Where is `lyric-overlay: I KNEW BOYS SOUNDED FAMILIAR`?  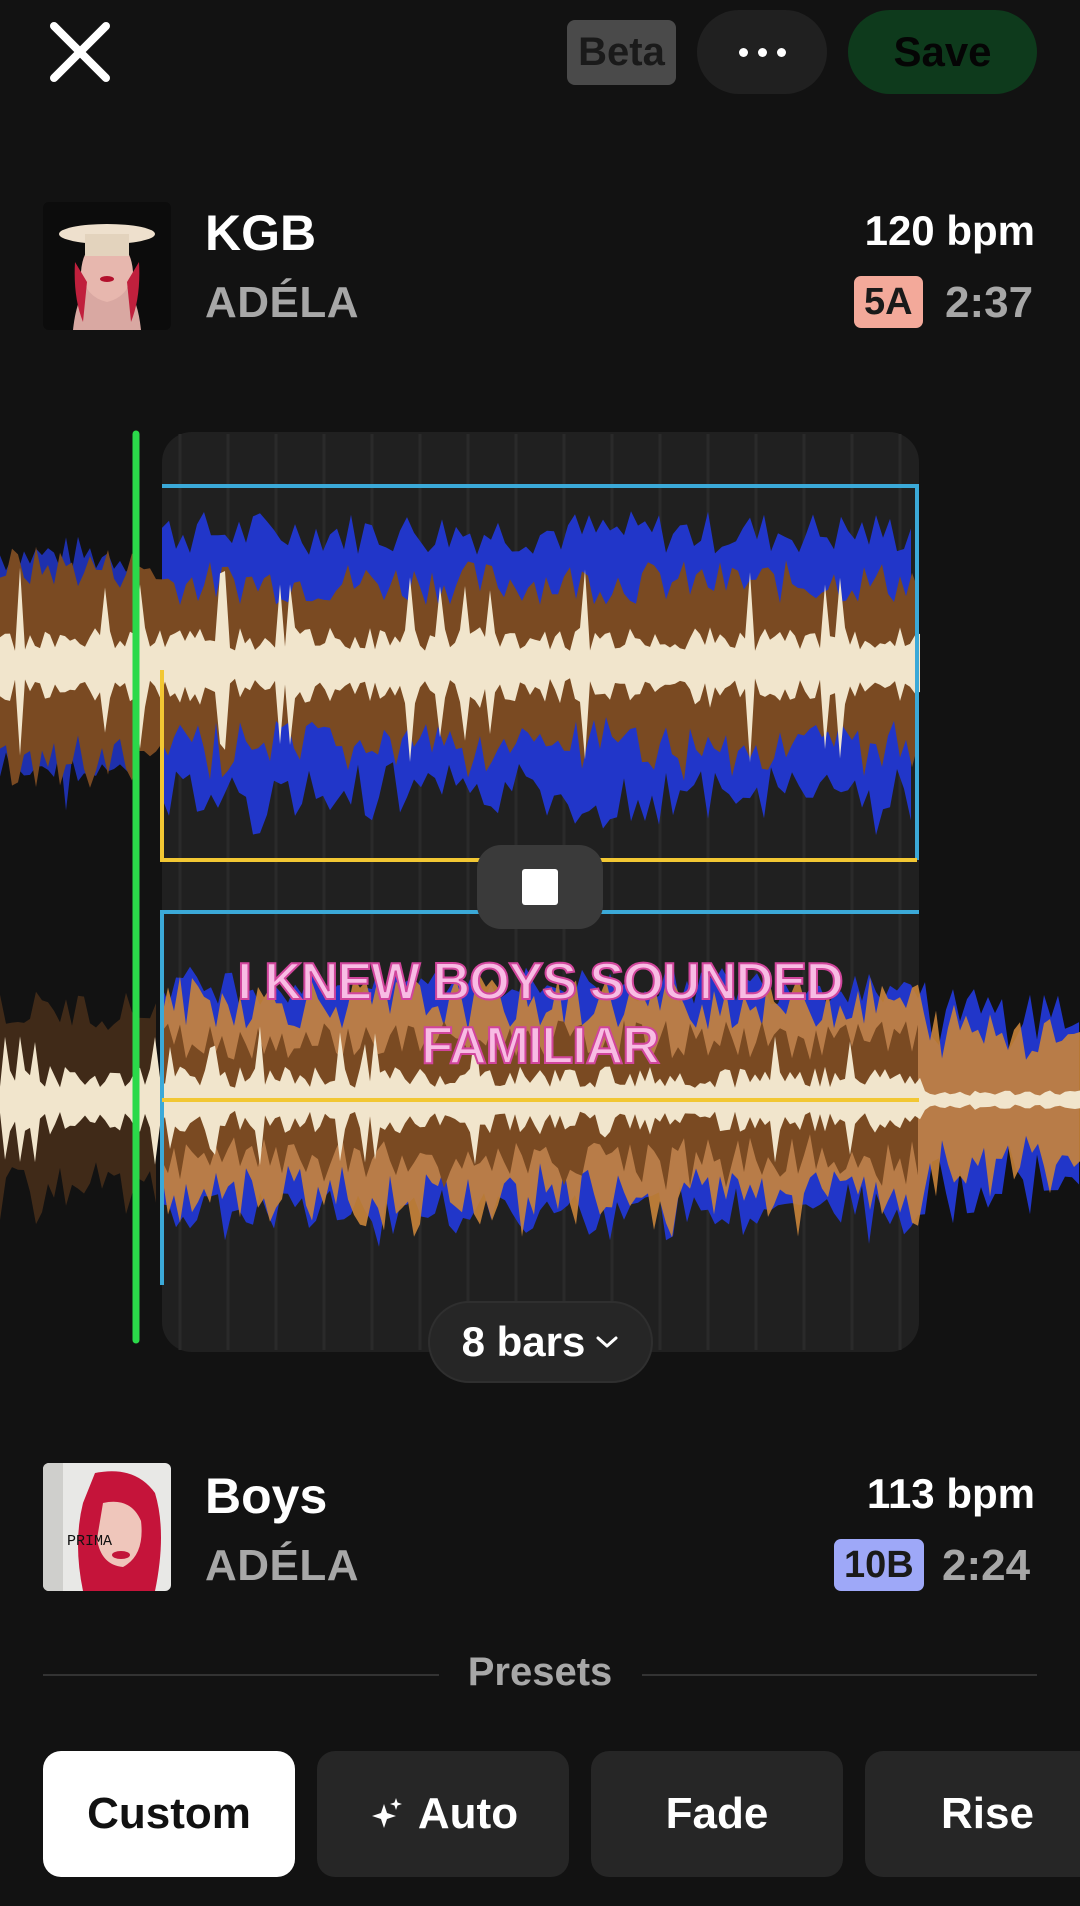
lyric-overlay: I KNEW BOYS SOUNDED FAMILIAR is located at coordinates (540, 1014).